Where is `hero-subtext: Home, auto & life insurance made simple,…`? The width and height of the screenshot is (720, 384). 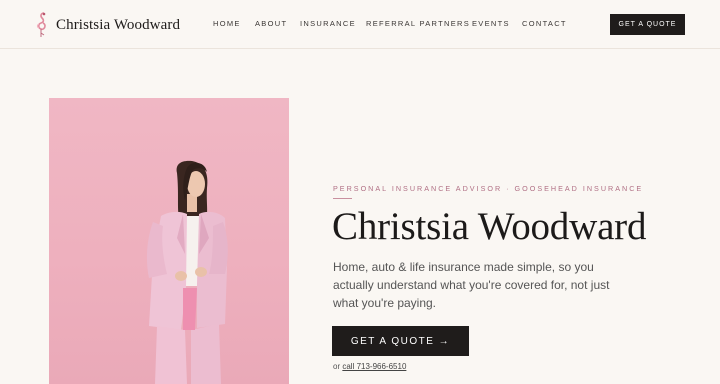
hero-subtext: Home, auto & life insurance made simple,… is located at coordinates (471, 285).